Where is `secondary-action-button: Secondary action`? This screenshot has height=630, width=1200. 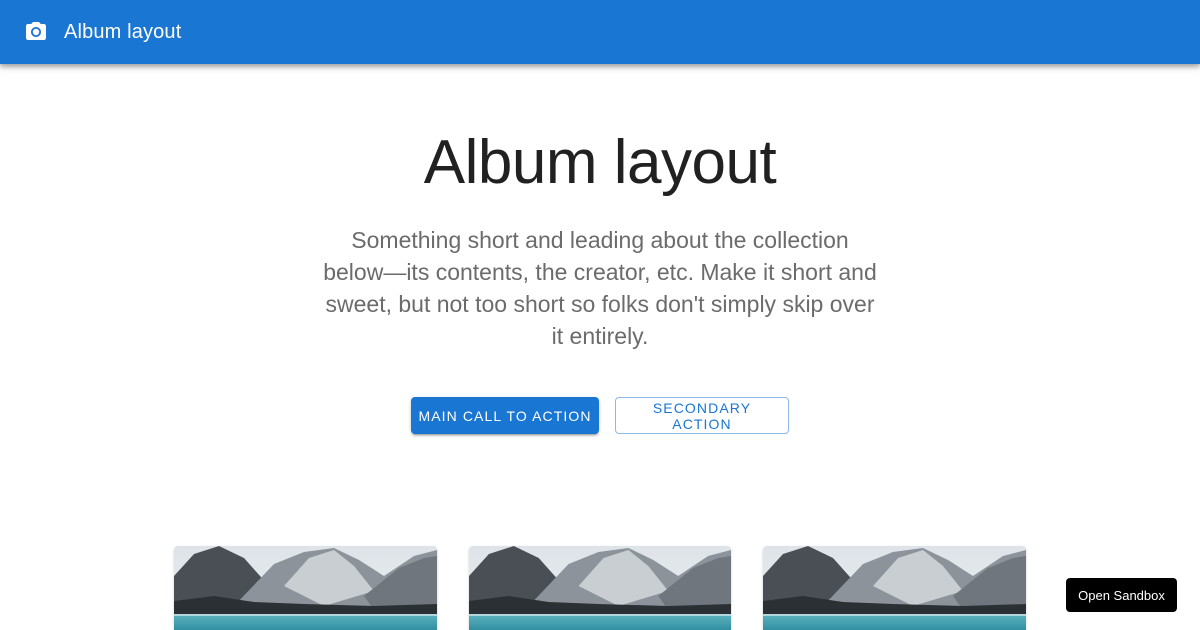
secondary-action-button: Secondary action is located at coordinates (702, 415).